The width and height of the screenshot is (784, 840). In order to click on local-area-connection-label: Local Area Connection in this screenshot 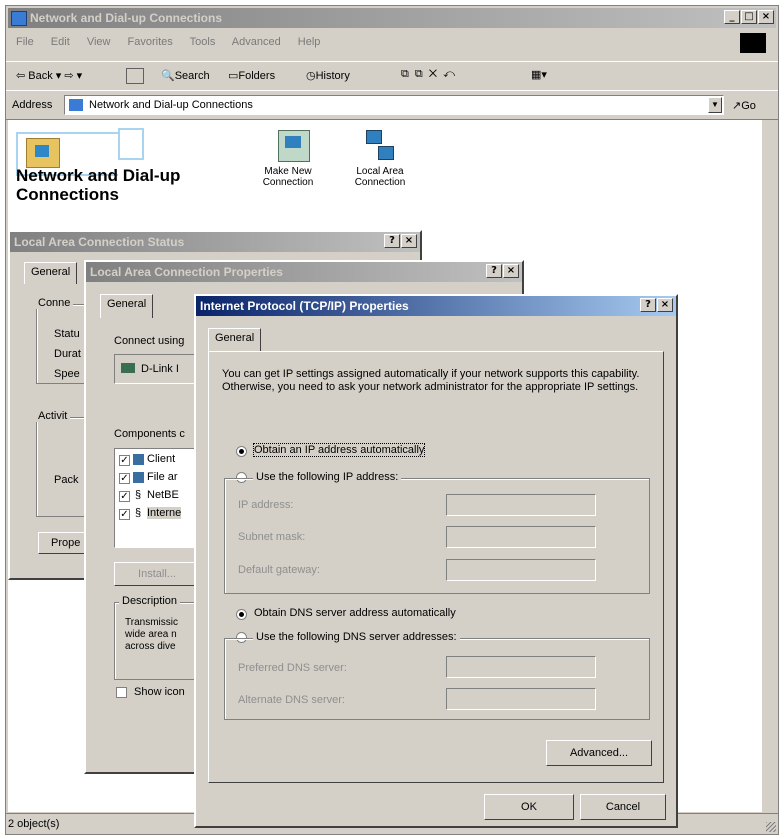, I will do `click(380, 177)`.